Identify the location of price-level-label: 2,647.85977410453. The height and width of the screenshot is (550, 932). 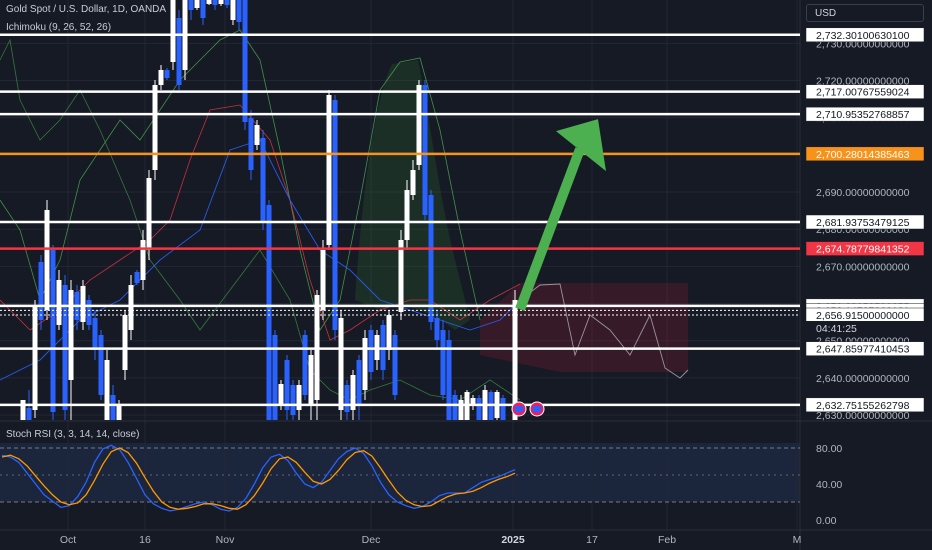
(863, 350).